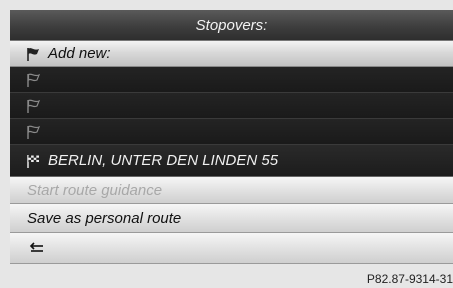 The height and width of the screenshot is (288, 453). Describe the element at coordinates (231, 190) in the screenshot. I see `start-route-guidance-item: Start route guidance` at that location.